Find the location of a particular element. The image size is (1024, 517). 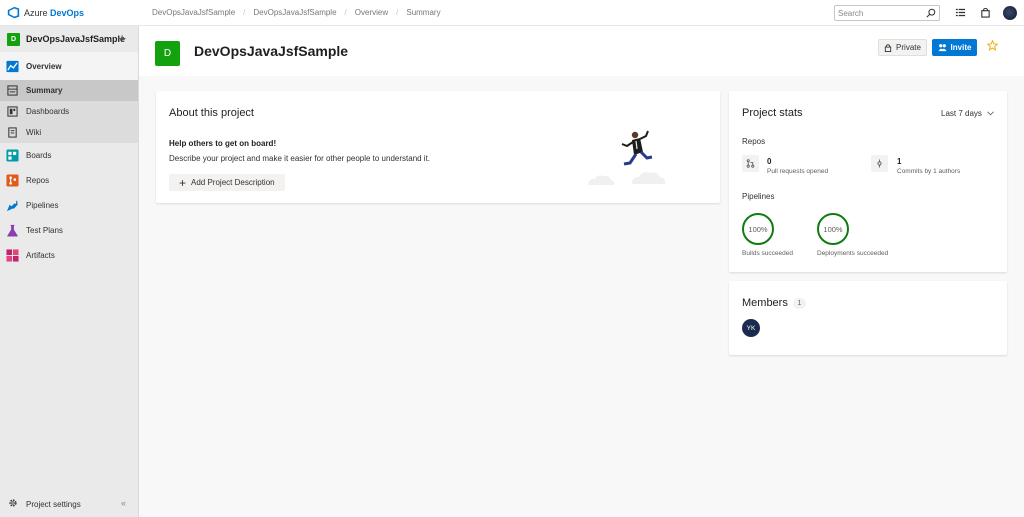

private-button: Private is located at coordinates (902, 47).